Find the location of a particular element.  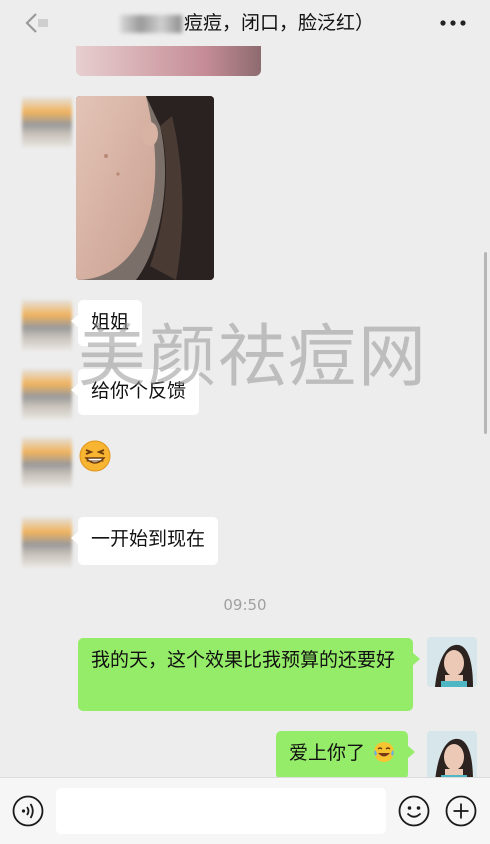

chevron-left-icon is located at coordinates (35, 23).